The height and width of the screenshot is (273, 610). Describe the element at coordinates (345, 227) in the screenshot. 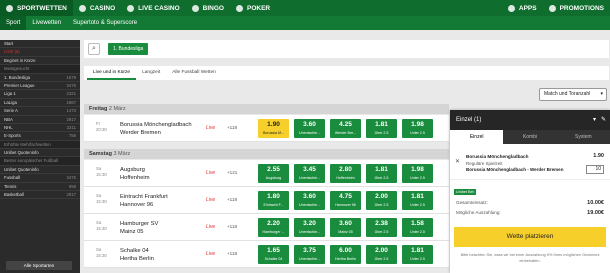

I see `odds-button: 3.60 Mainz 05` at that location.